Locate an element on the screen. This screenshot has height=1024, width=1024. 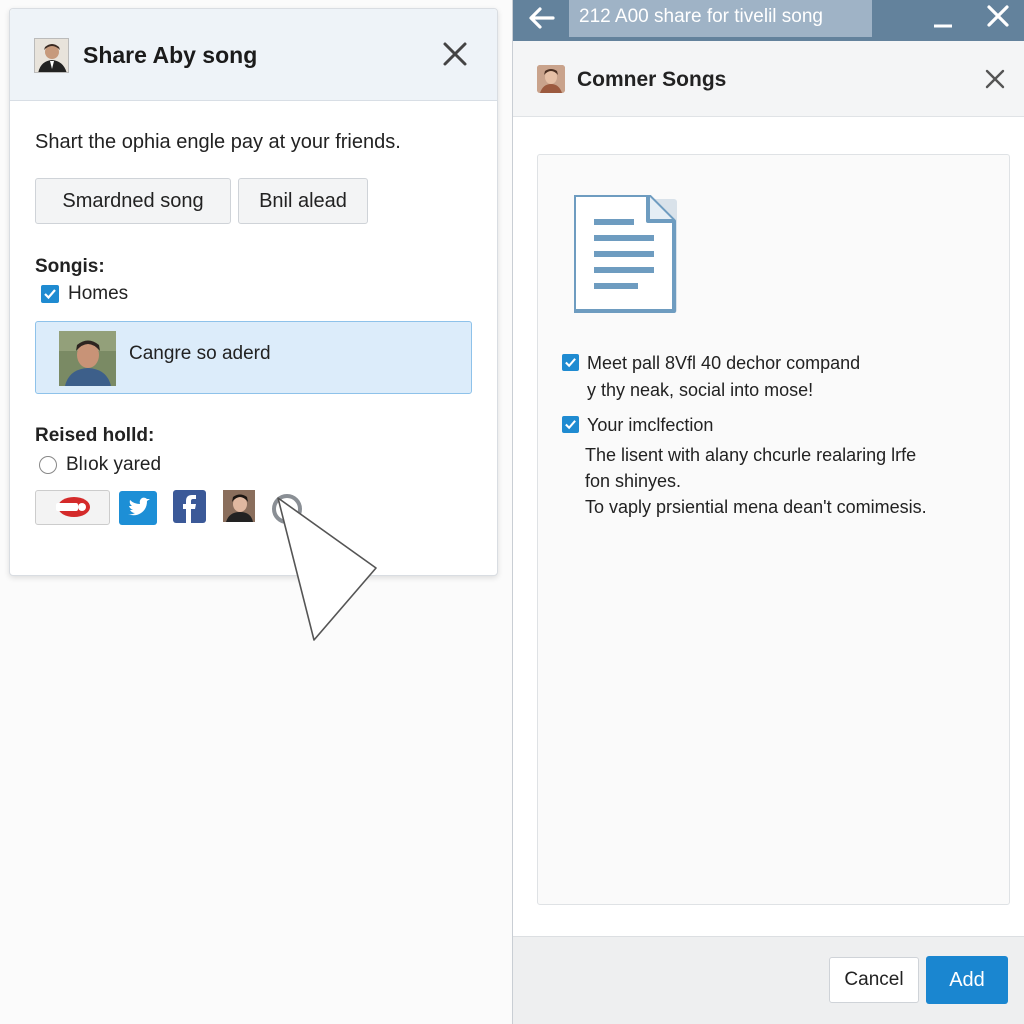
document-icon is located at coordinates (625, 256).